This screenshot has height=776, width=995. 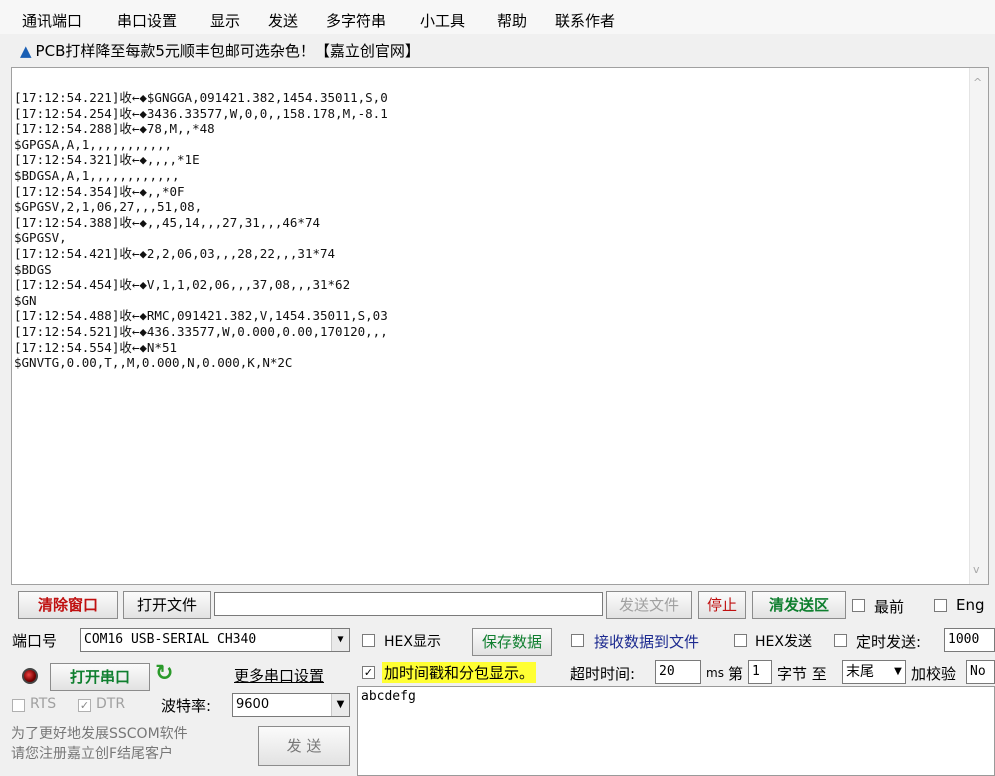 I want to click on dtr-checkbox: ✓, so click(x=84, y=705).